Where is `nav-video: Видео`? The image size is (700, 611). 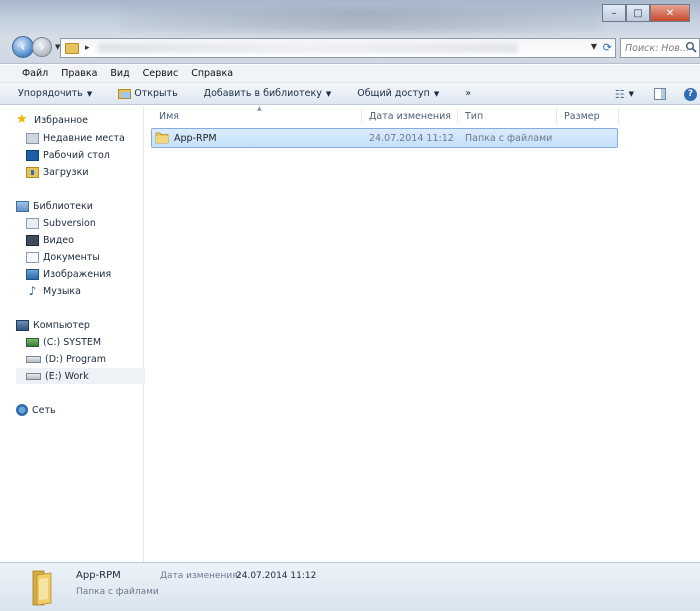
nav-video: Видео is located at coordinates (50, 240).